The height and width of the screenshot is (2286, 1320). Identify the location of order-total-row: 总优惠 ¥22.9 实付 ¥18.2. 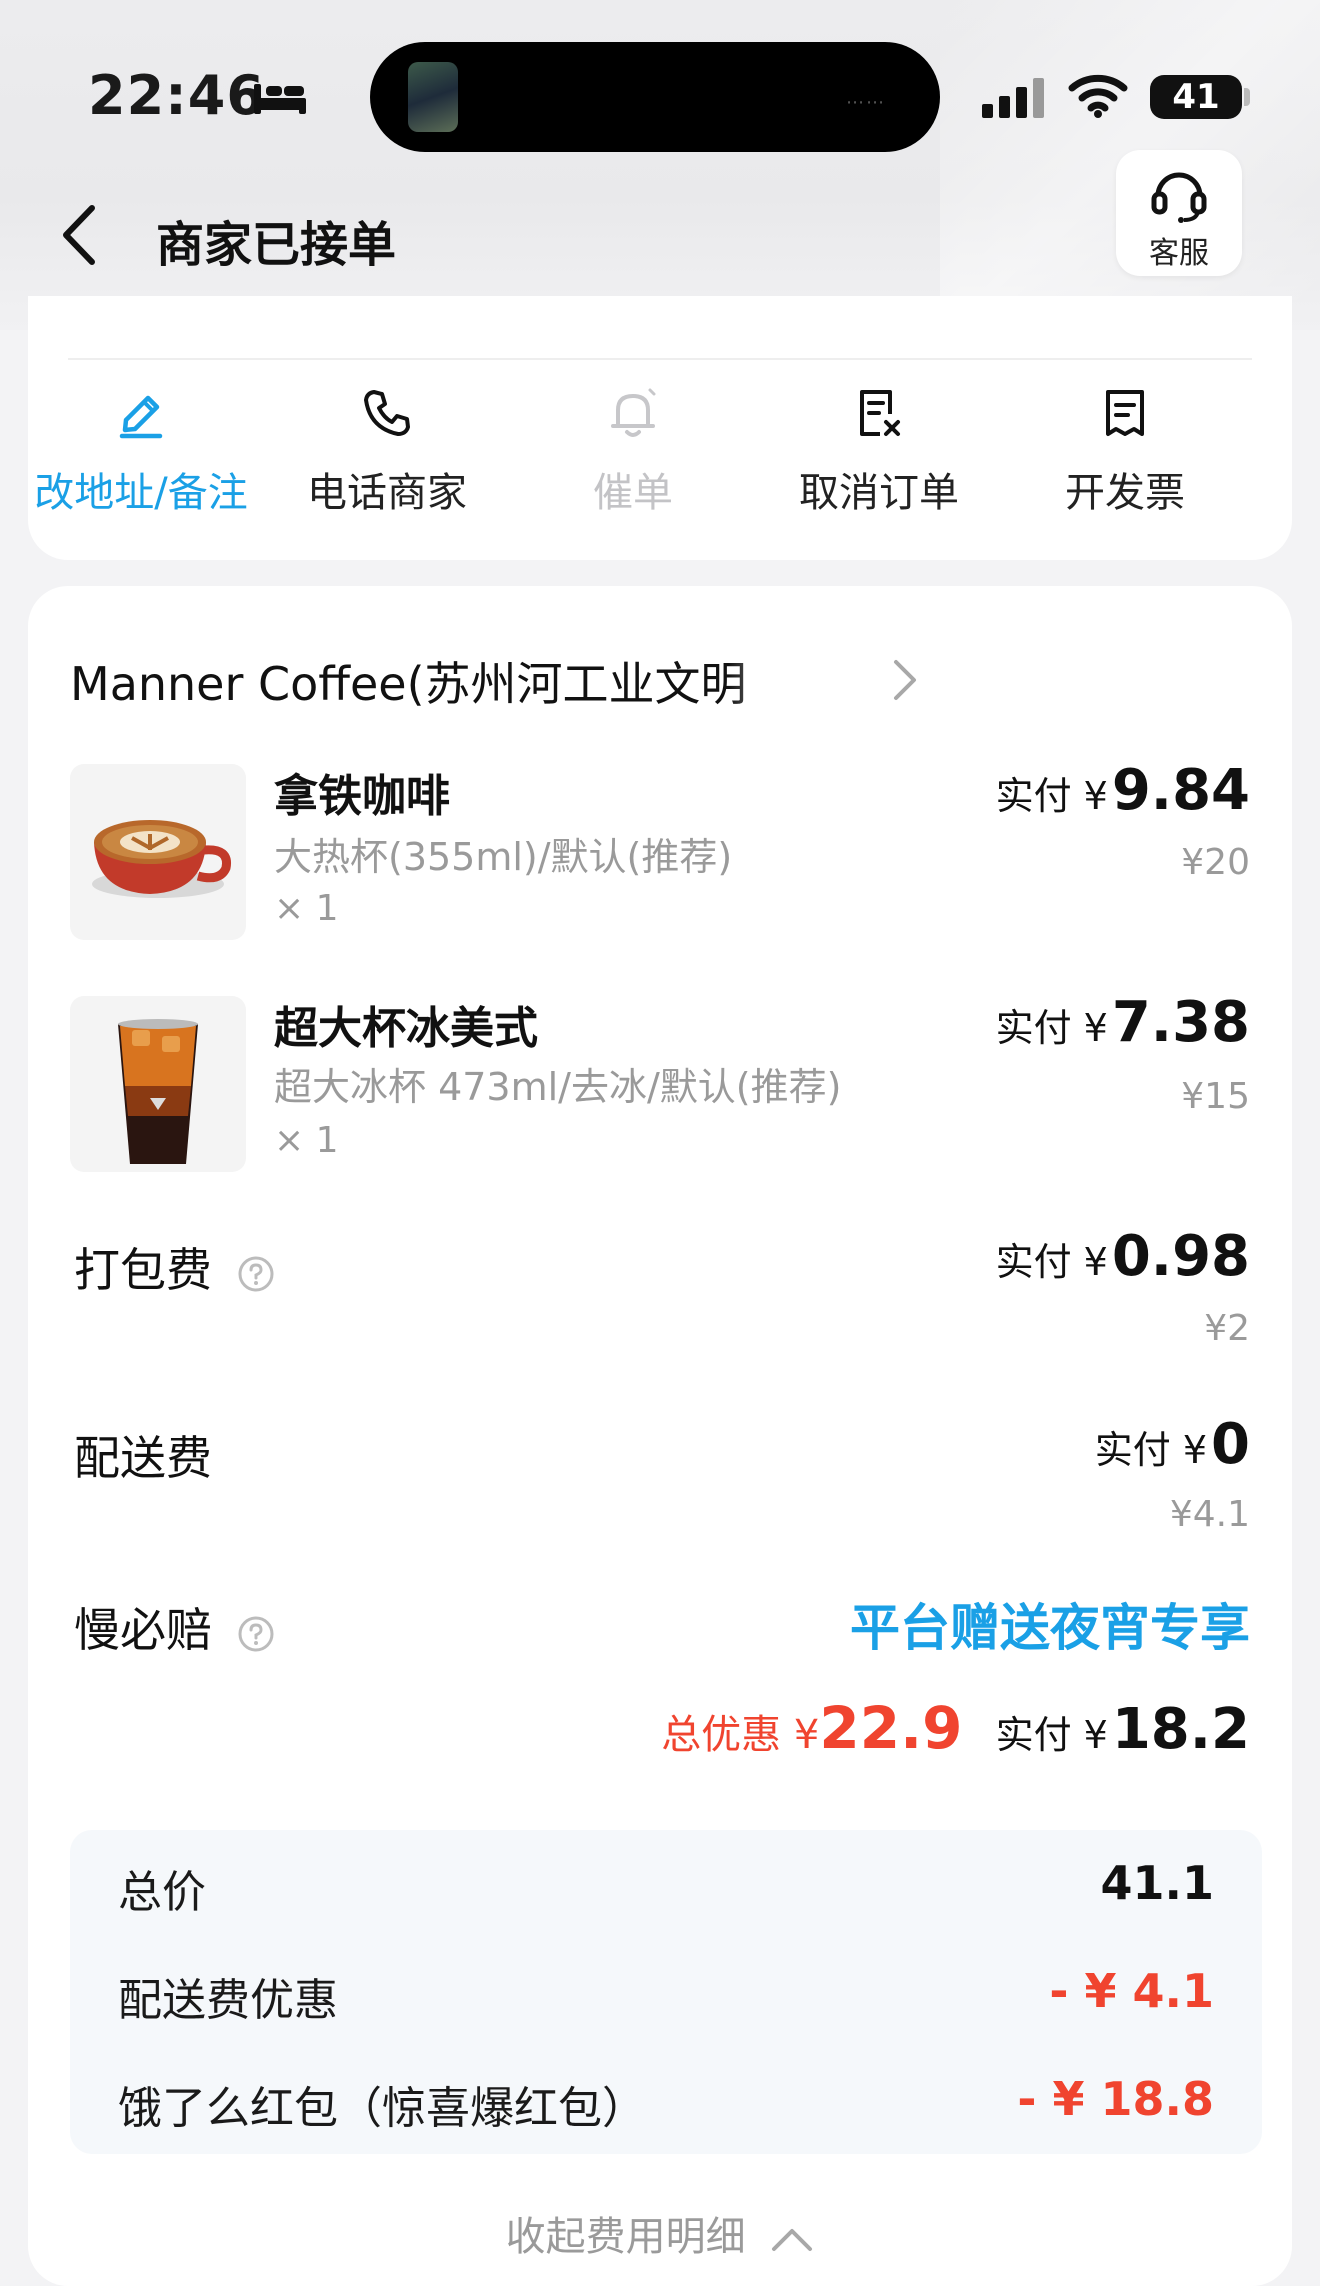
(955, 1728).